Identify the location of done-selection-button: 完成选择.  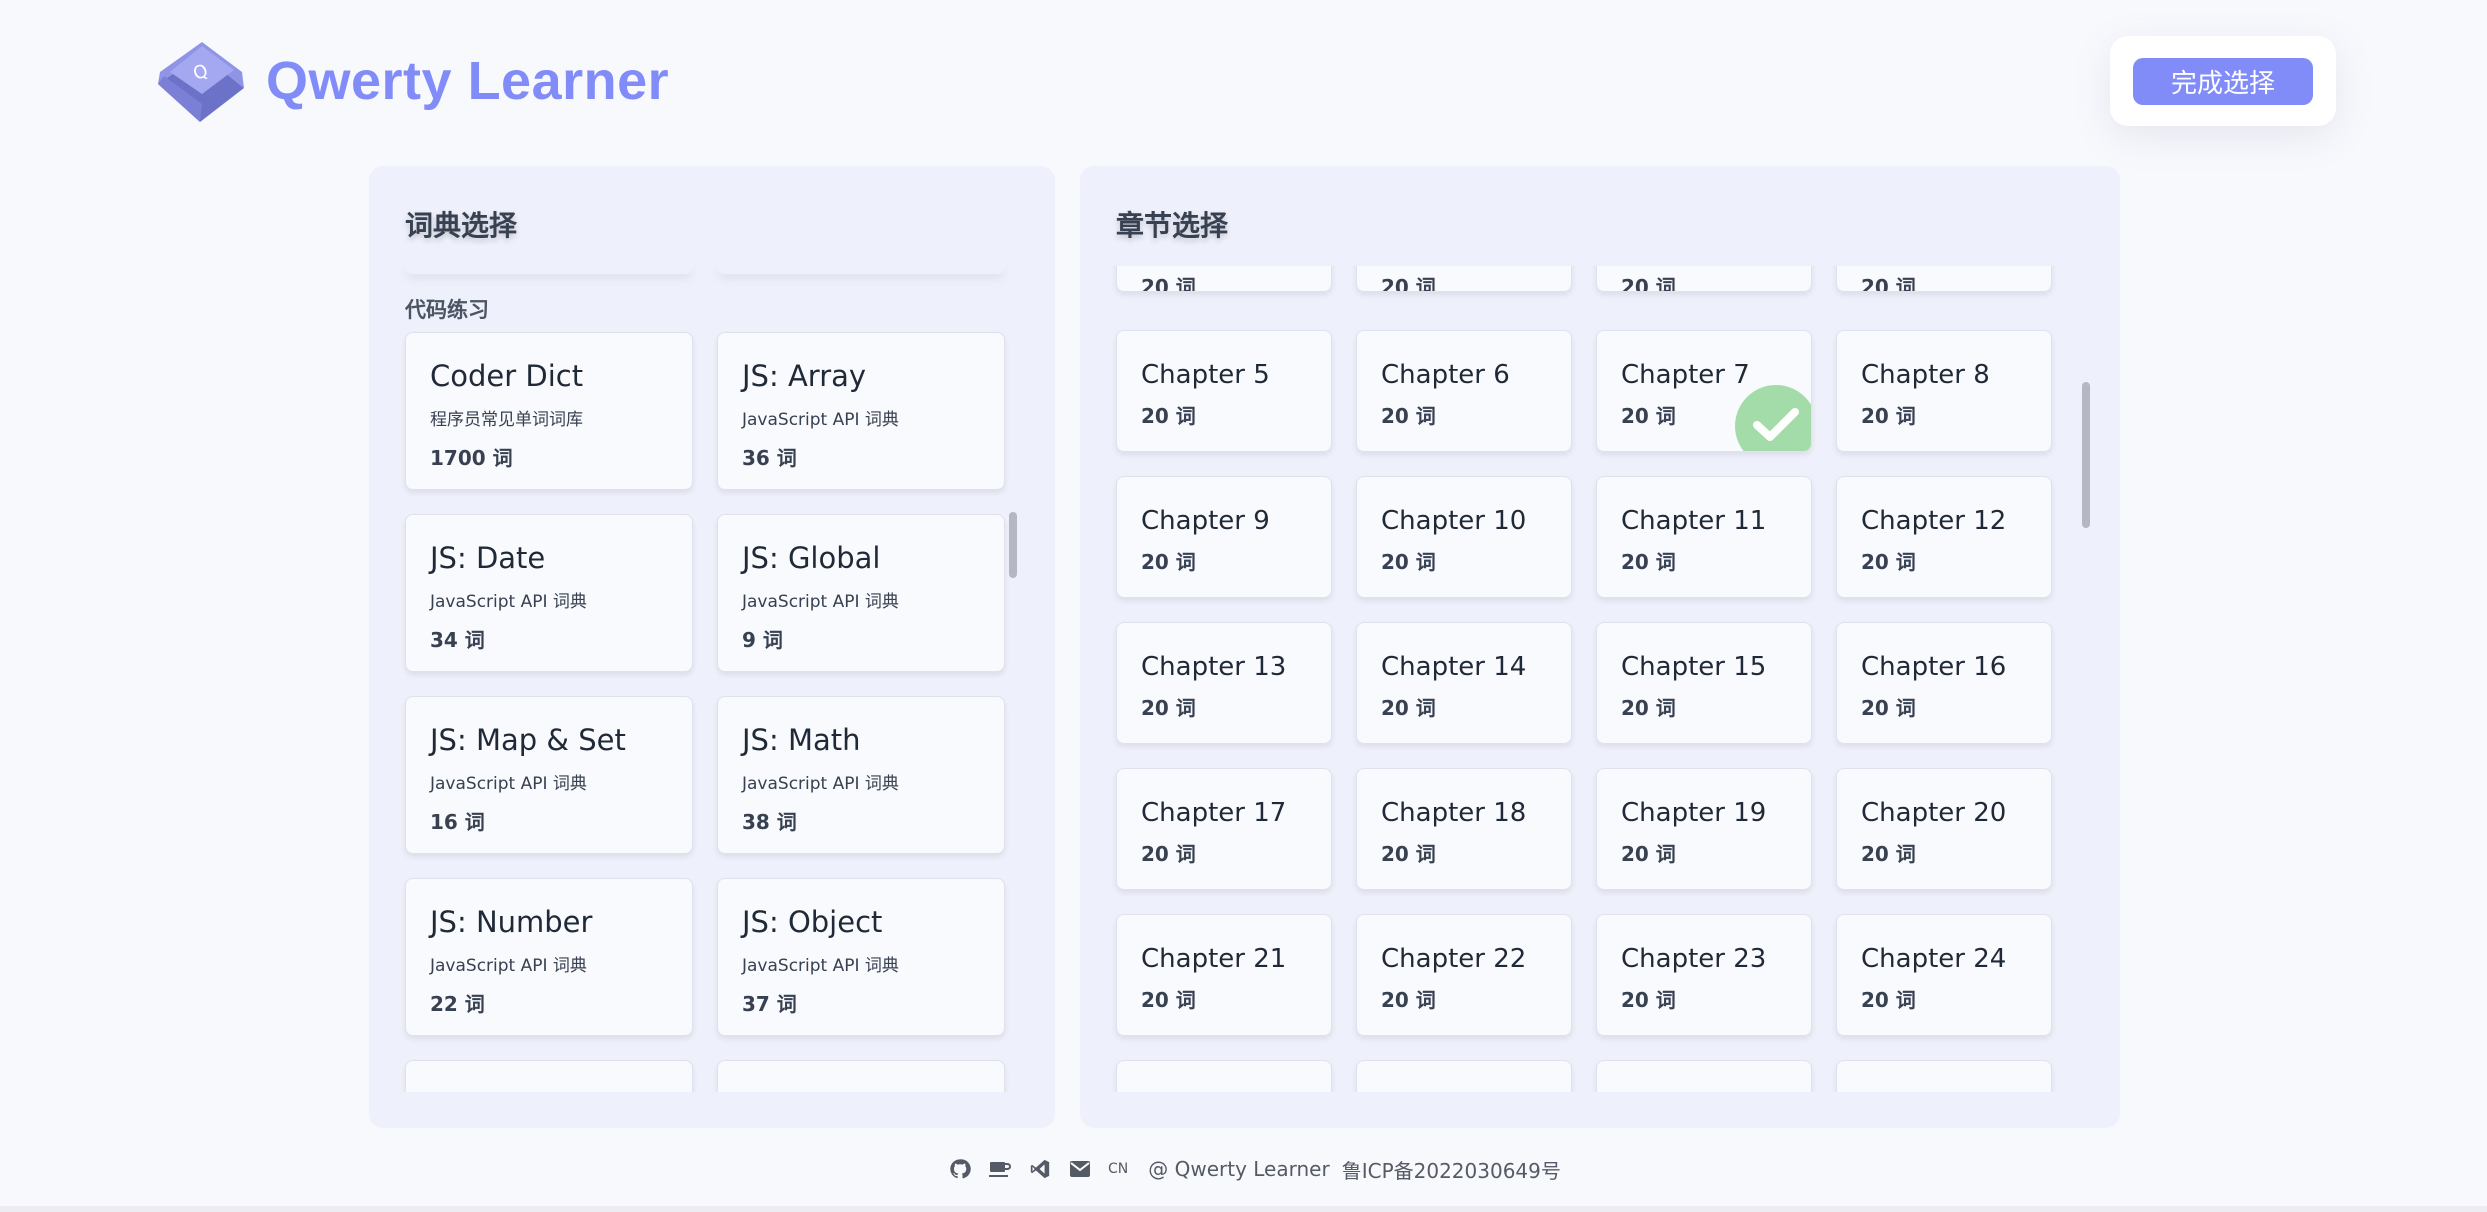
(2223, 81).